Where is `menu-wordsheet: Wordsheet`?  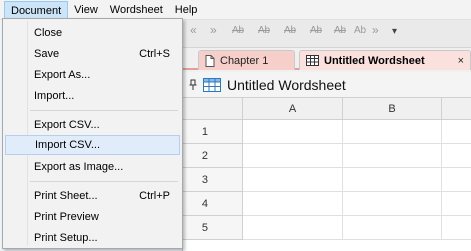 menu-wordsheet: Wordsheet is located at coordinates (136, 10).